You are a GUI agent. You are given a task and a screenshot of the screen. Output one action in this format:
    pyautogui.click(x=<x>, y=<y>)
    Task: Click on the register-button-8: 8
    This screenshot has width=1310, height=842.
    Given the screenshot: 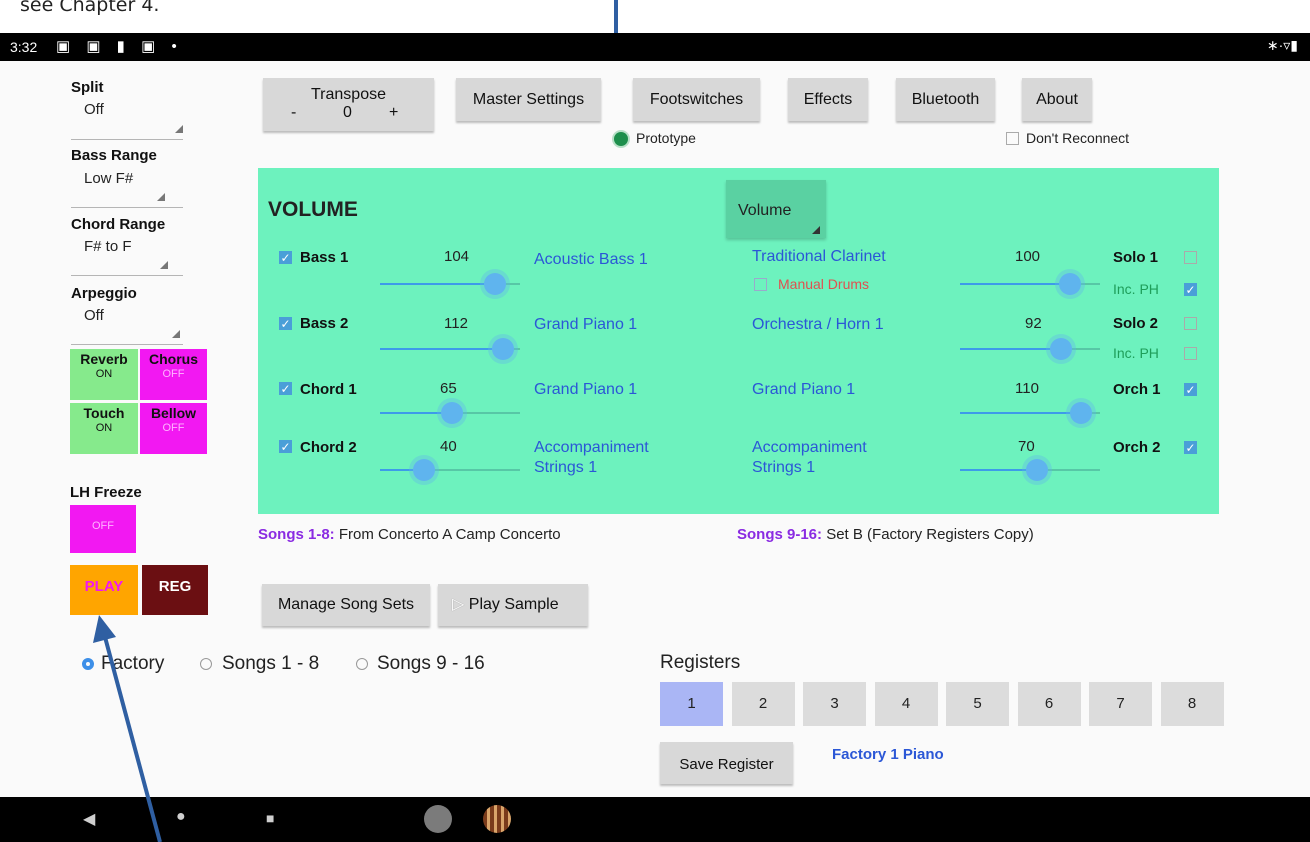 What is the action you would take?
    pyautogui.click(x=1192, y=704)
    